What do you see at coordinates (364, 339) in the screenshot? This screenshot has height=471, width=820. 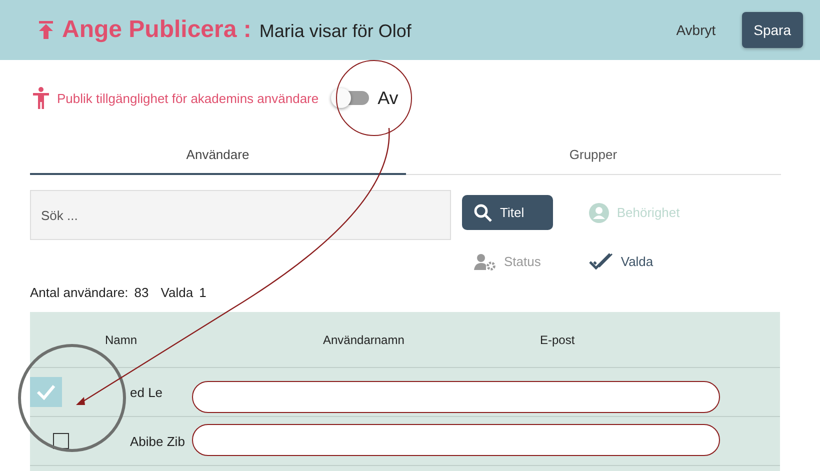 I see `column-header: Användarnamn` at bounding box center [364, 339].